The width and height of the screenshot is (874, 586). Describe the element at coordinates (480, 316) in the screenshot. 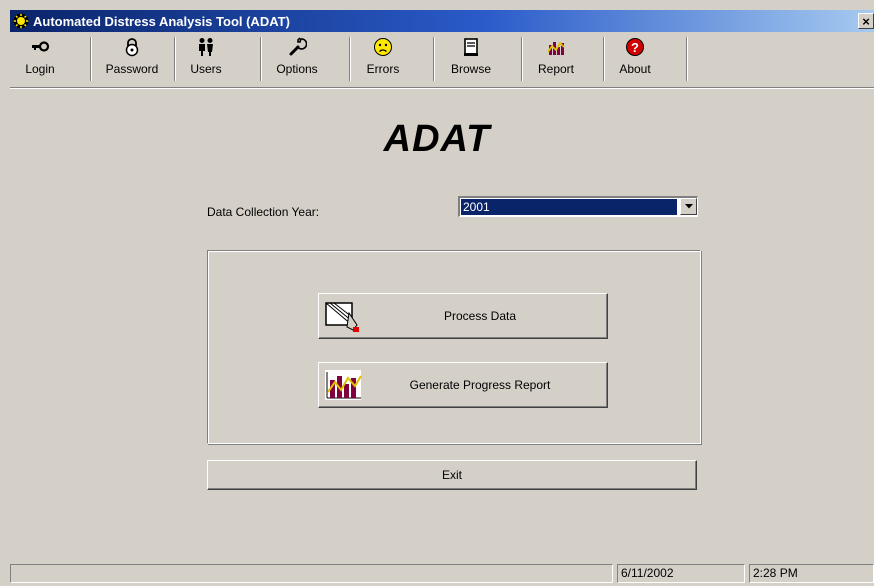

I see `process-data-label: Process Data` at that location.